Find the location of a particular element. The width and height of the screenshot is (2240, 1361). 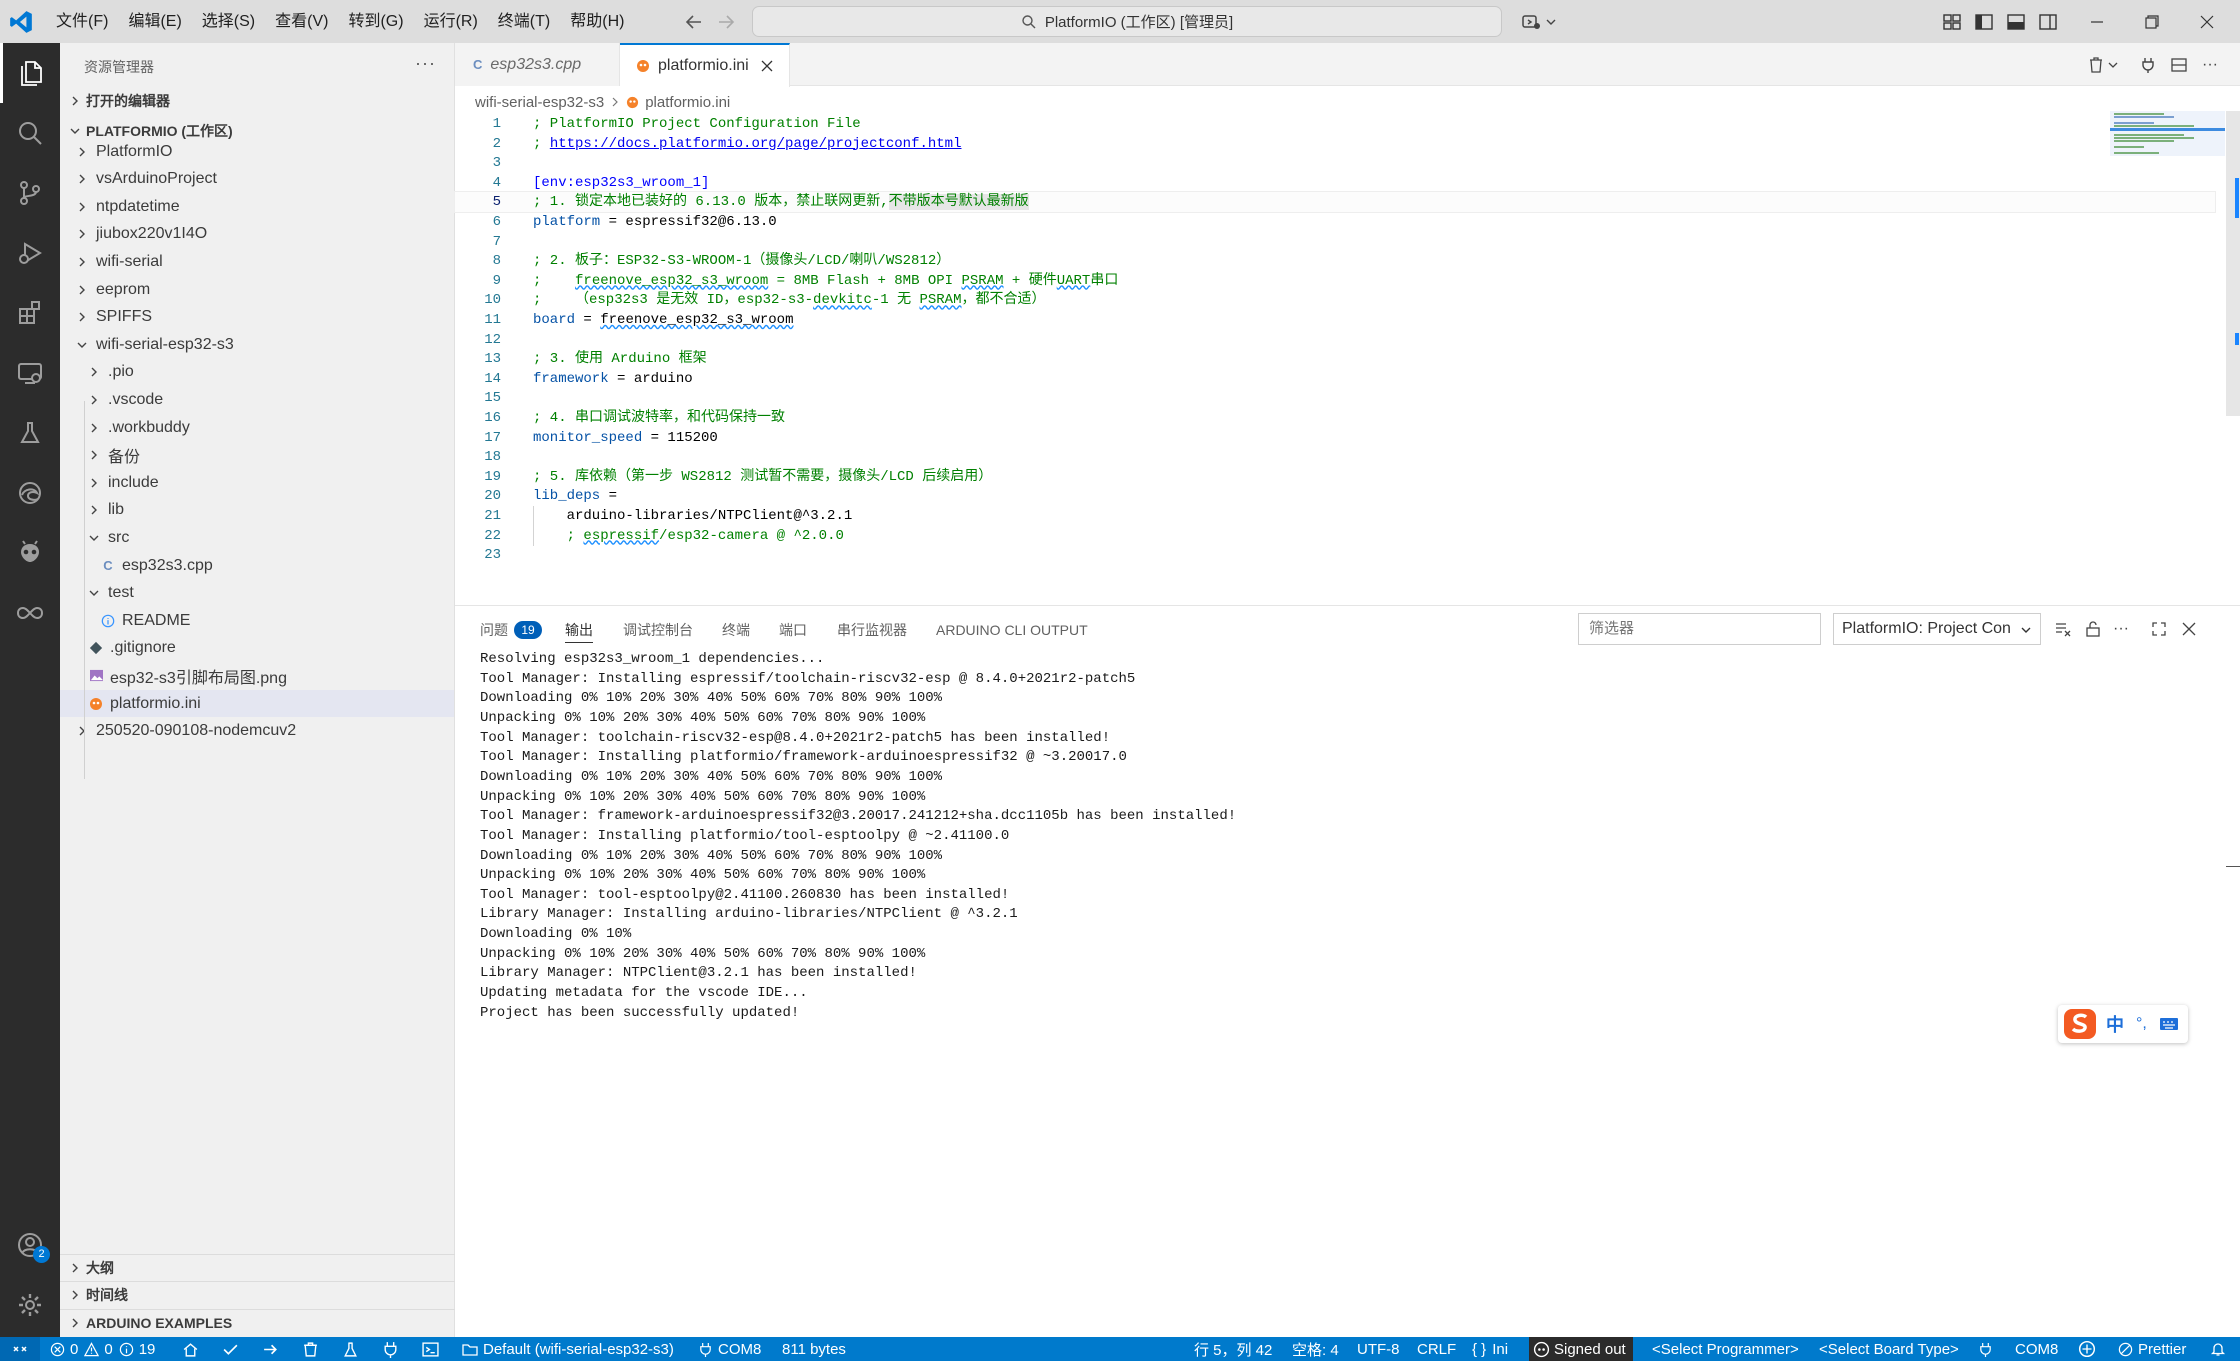

signed-out-status: Signed out is located at coordinates (1581, 1349).